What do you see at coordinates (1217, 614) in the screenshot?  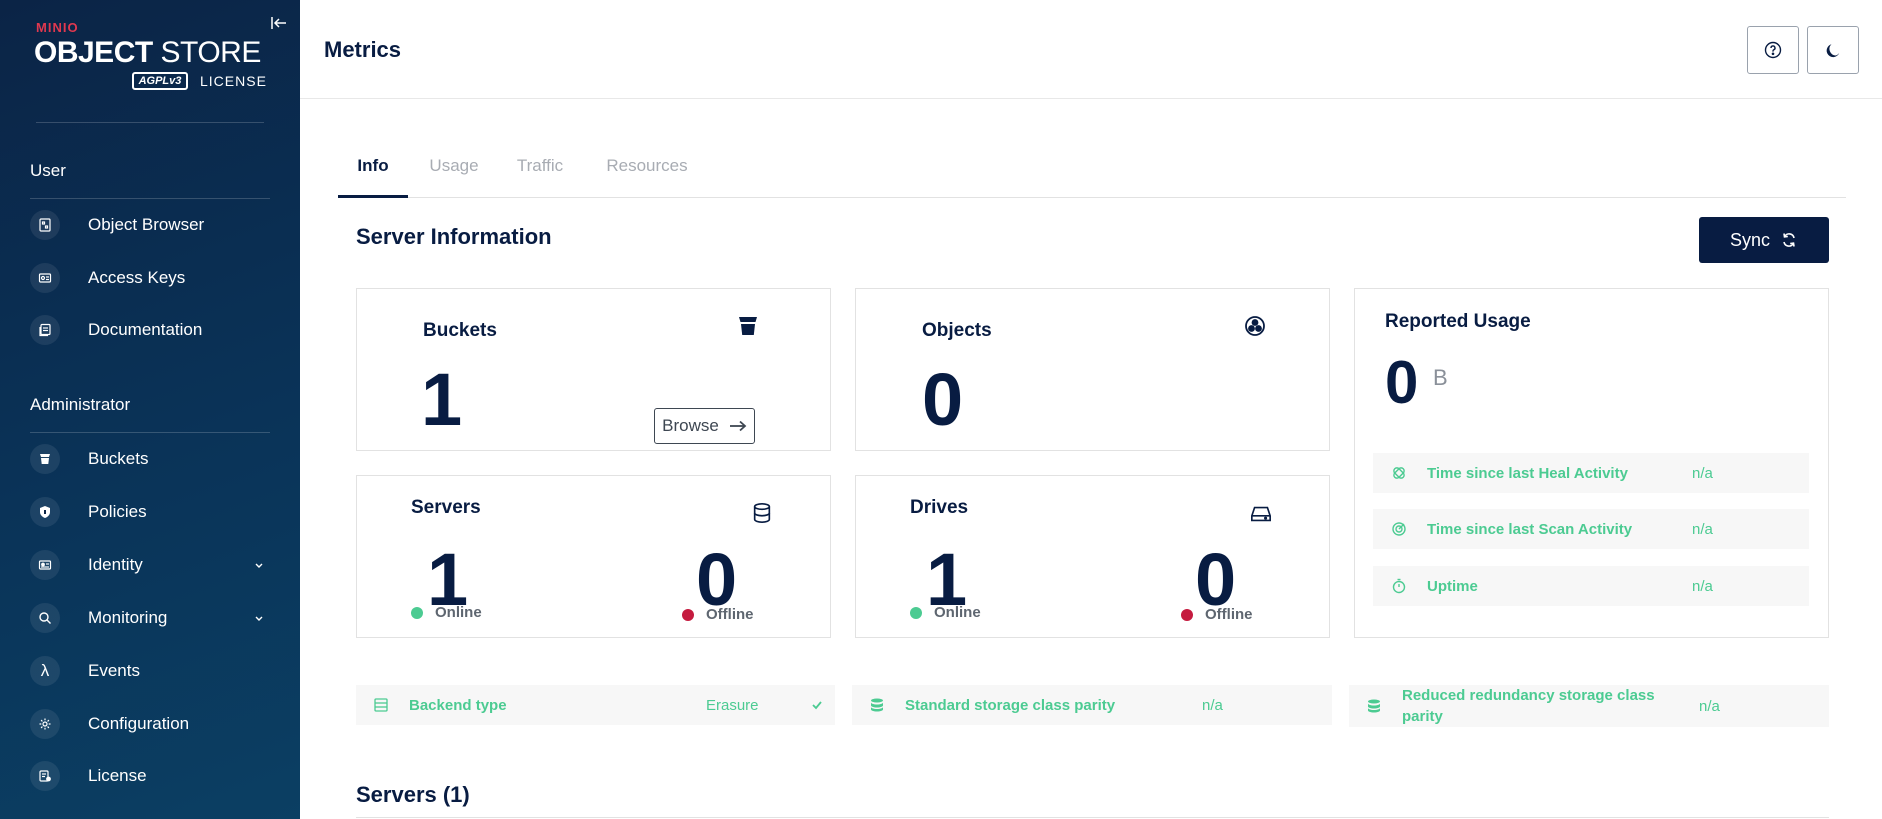 I see `drives-offline-status: Offline` at bounding box center [1217, 614].